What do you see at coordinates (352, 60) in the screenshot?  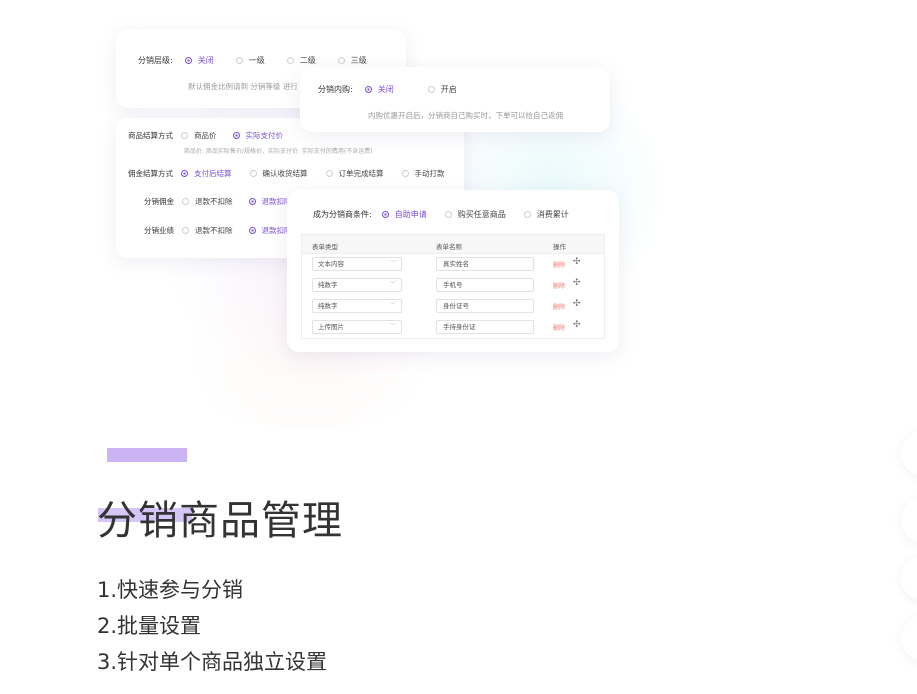 I see `level-option-three: 三级` at bounding box center [352, 60].